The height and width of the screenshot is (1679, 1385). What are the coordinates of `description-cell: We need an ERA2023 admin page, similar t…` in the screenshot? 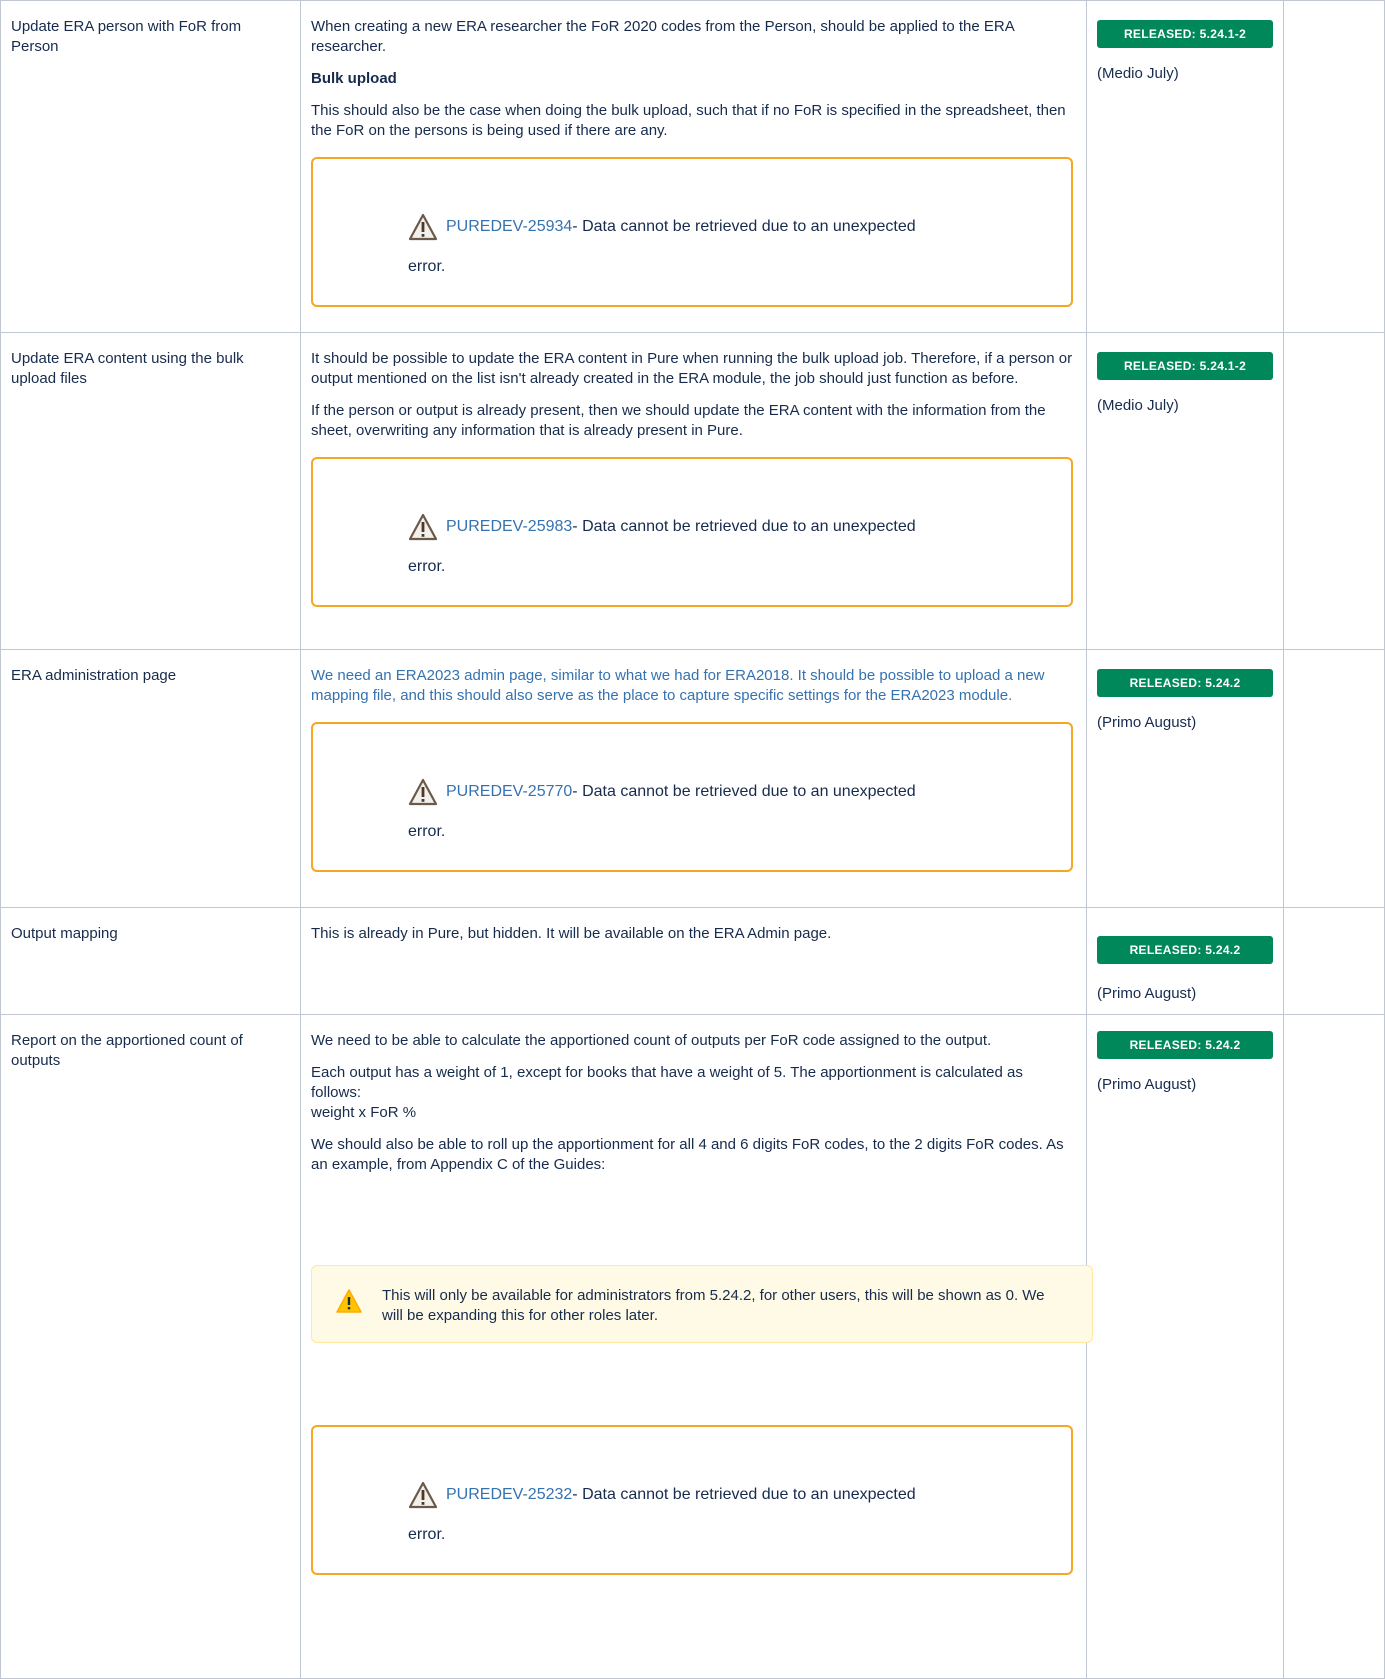 It's located at (693, 778).